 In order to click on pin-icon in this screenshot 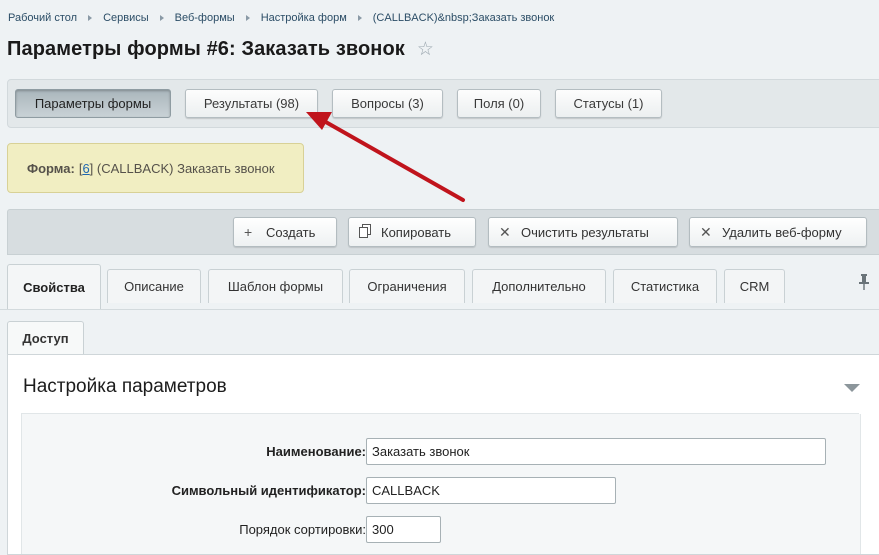, I will do `click(864, 283)`.